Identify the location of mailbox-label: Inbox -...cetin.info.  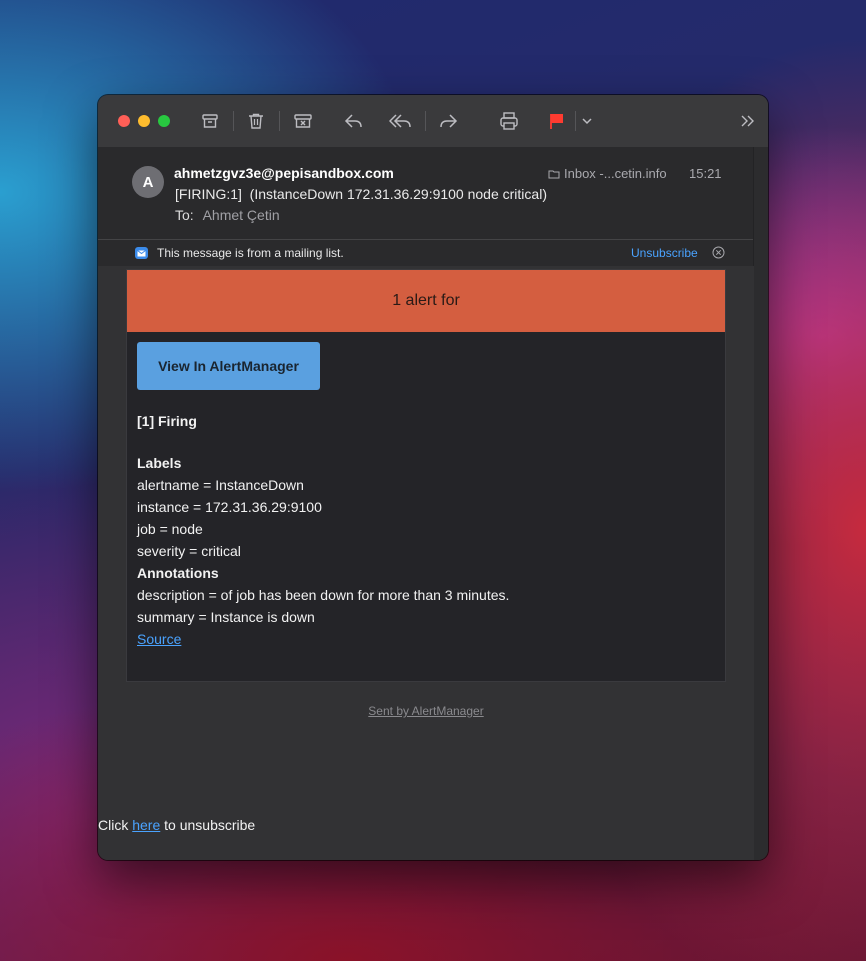
(607, 173).